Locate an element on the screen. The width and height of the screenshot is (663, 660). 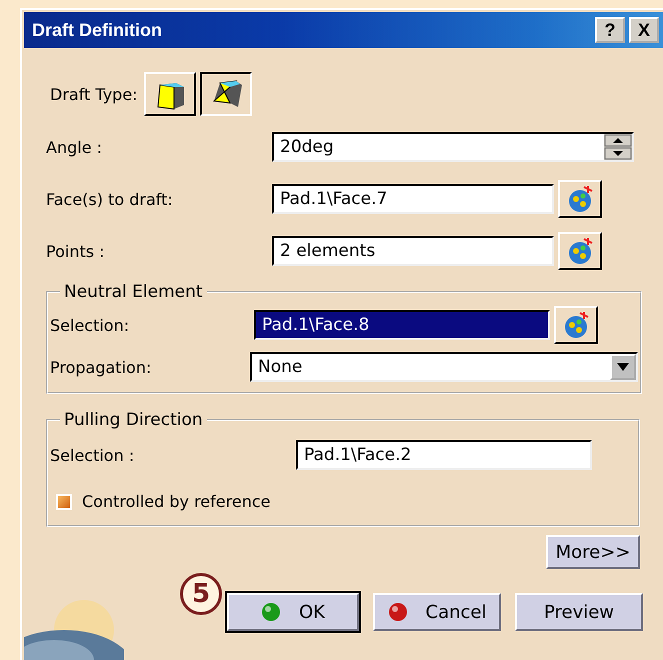
title-bar-button: ? is located at coordinates (610, 30).